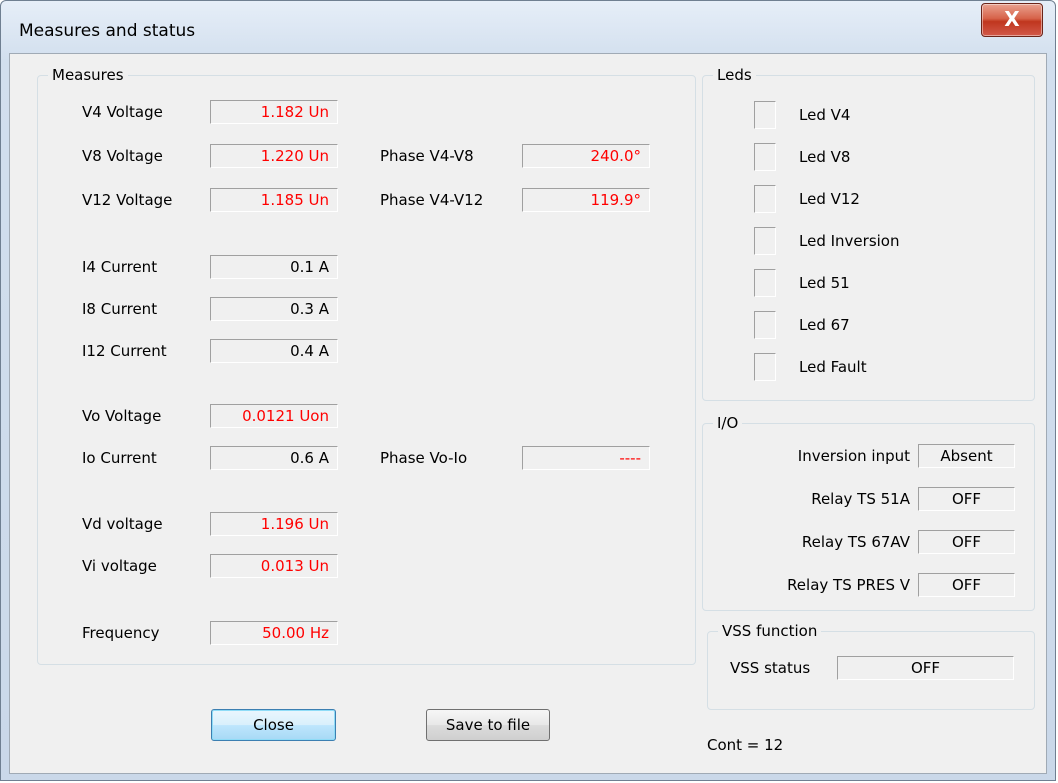 This screenshot has width=1058, height=783. What do you see at coordinates (848, 585) in the screenshot?
I see `io-label-relay-ts-pres-v: Relay TS PRES V` at bounding box center [848, 585].